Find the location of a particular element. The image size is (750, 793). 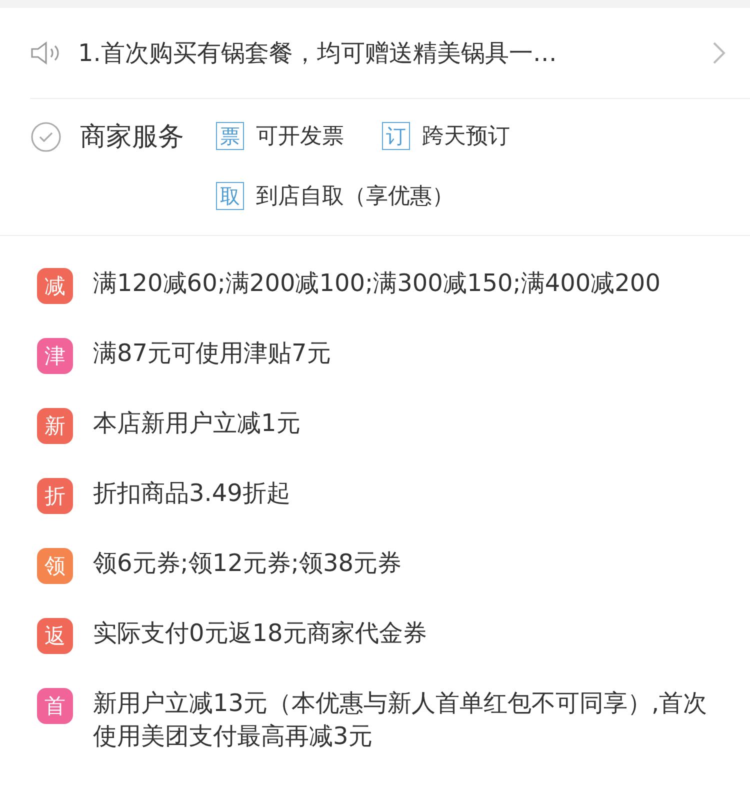

speaker-icon is located at coordinates (46, 53).